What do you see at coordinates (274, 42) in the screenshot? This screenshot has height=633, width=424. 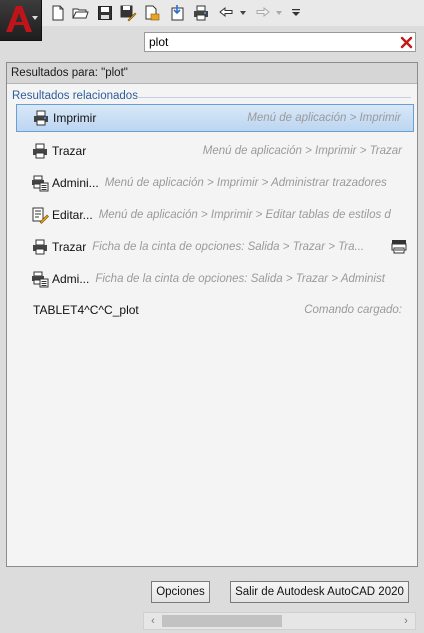 I see `search-input` at bounding box center [274, 42].